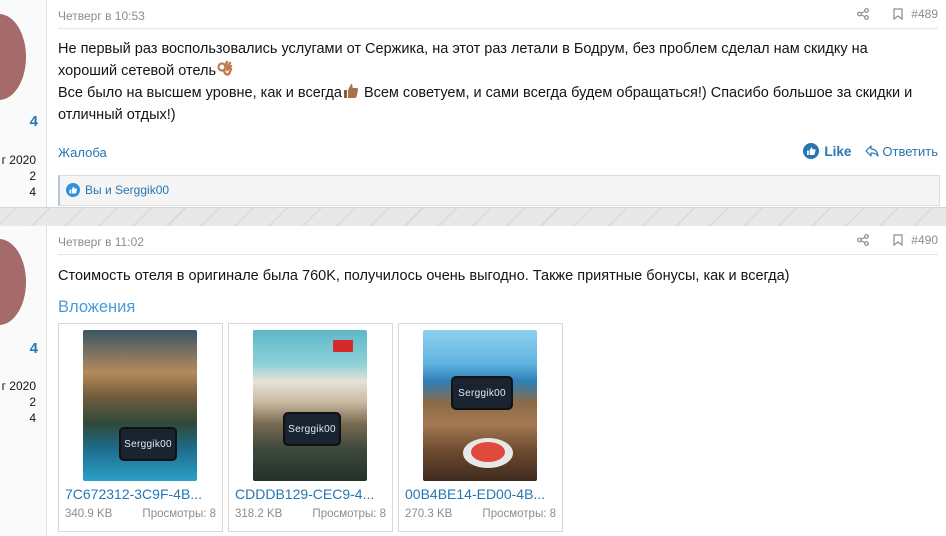  I want to click on post-date: Четверг в 11:02, so click(101, 242).